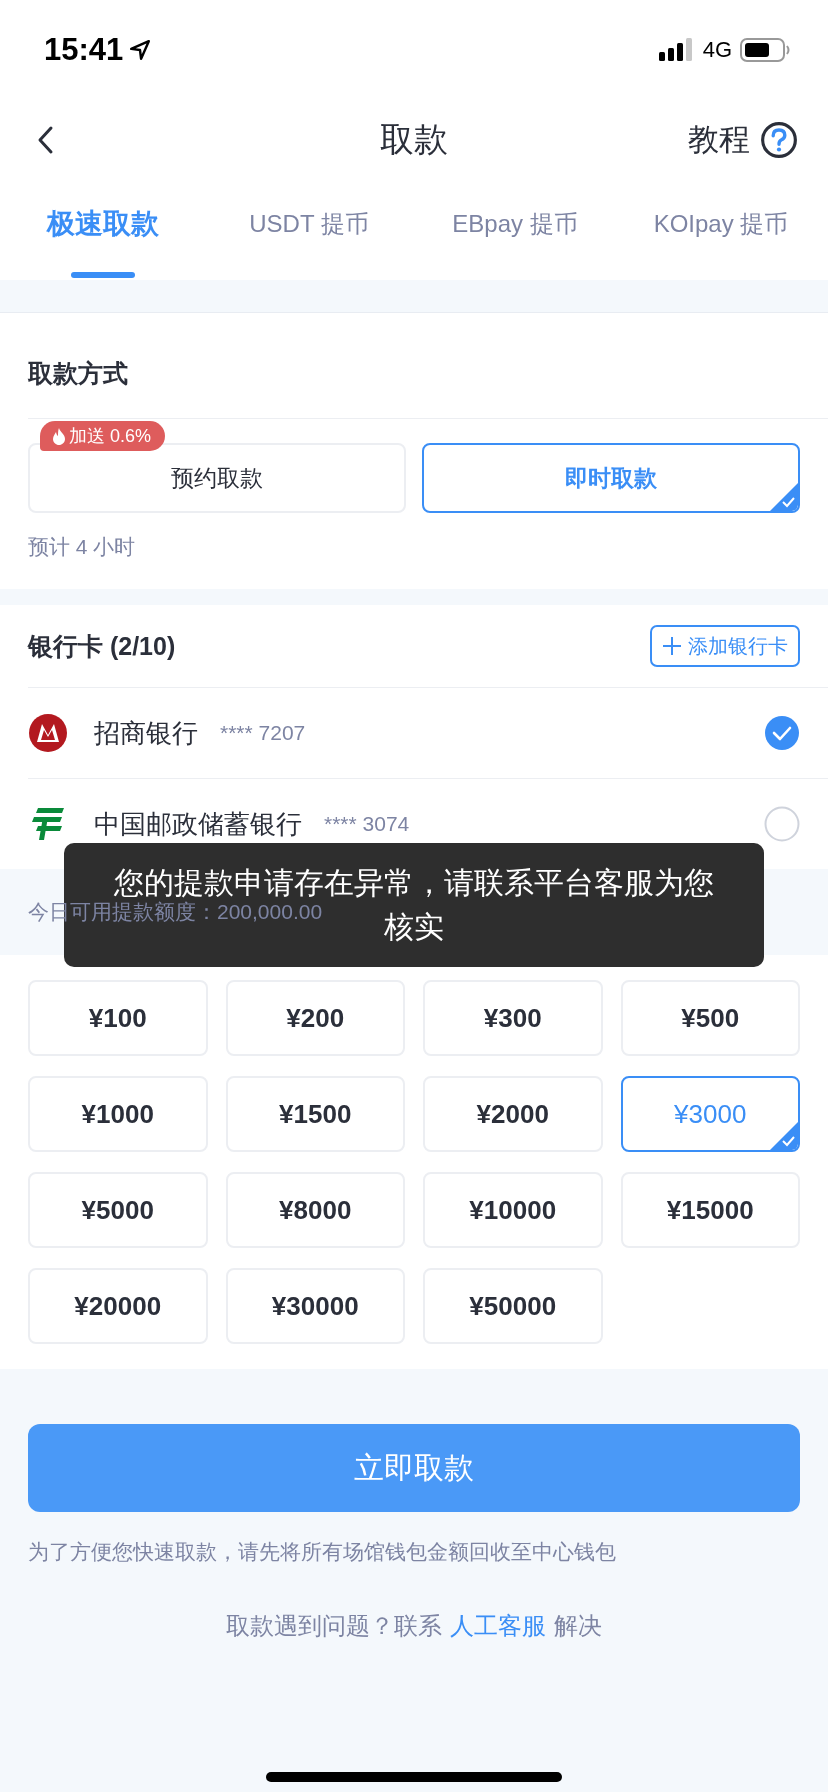 This screenshot has width=828, height=1792. I want to click on card-number: **** 7207, so click(263, 733).